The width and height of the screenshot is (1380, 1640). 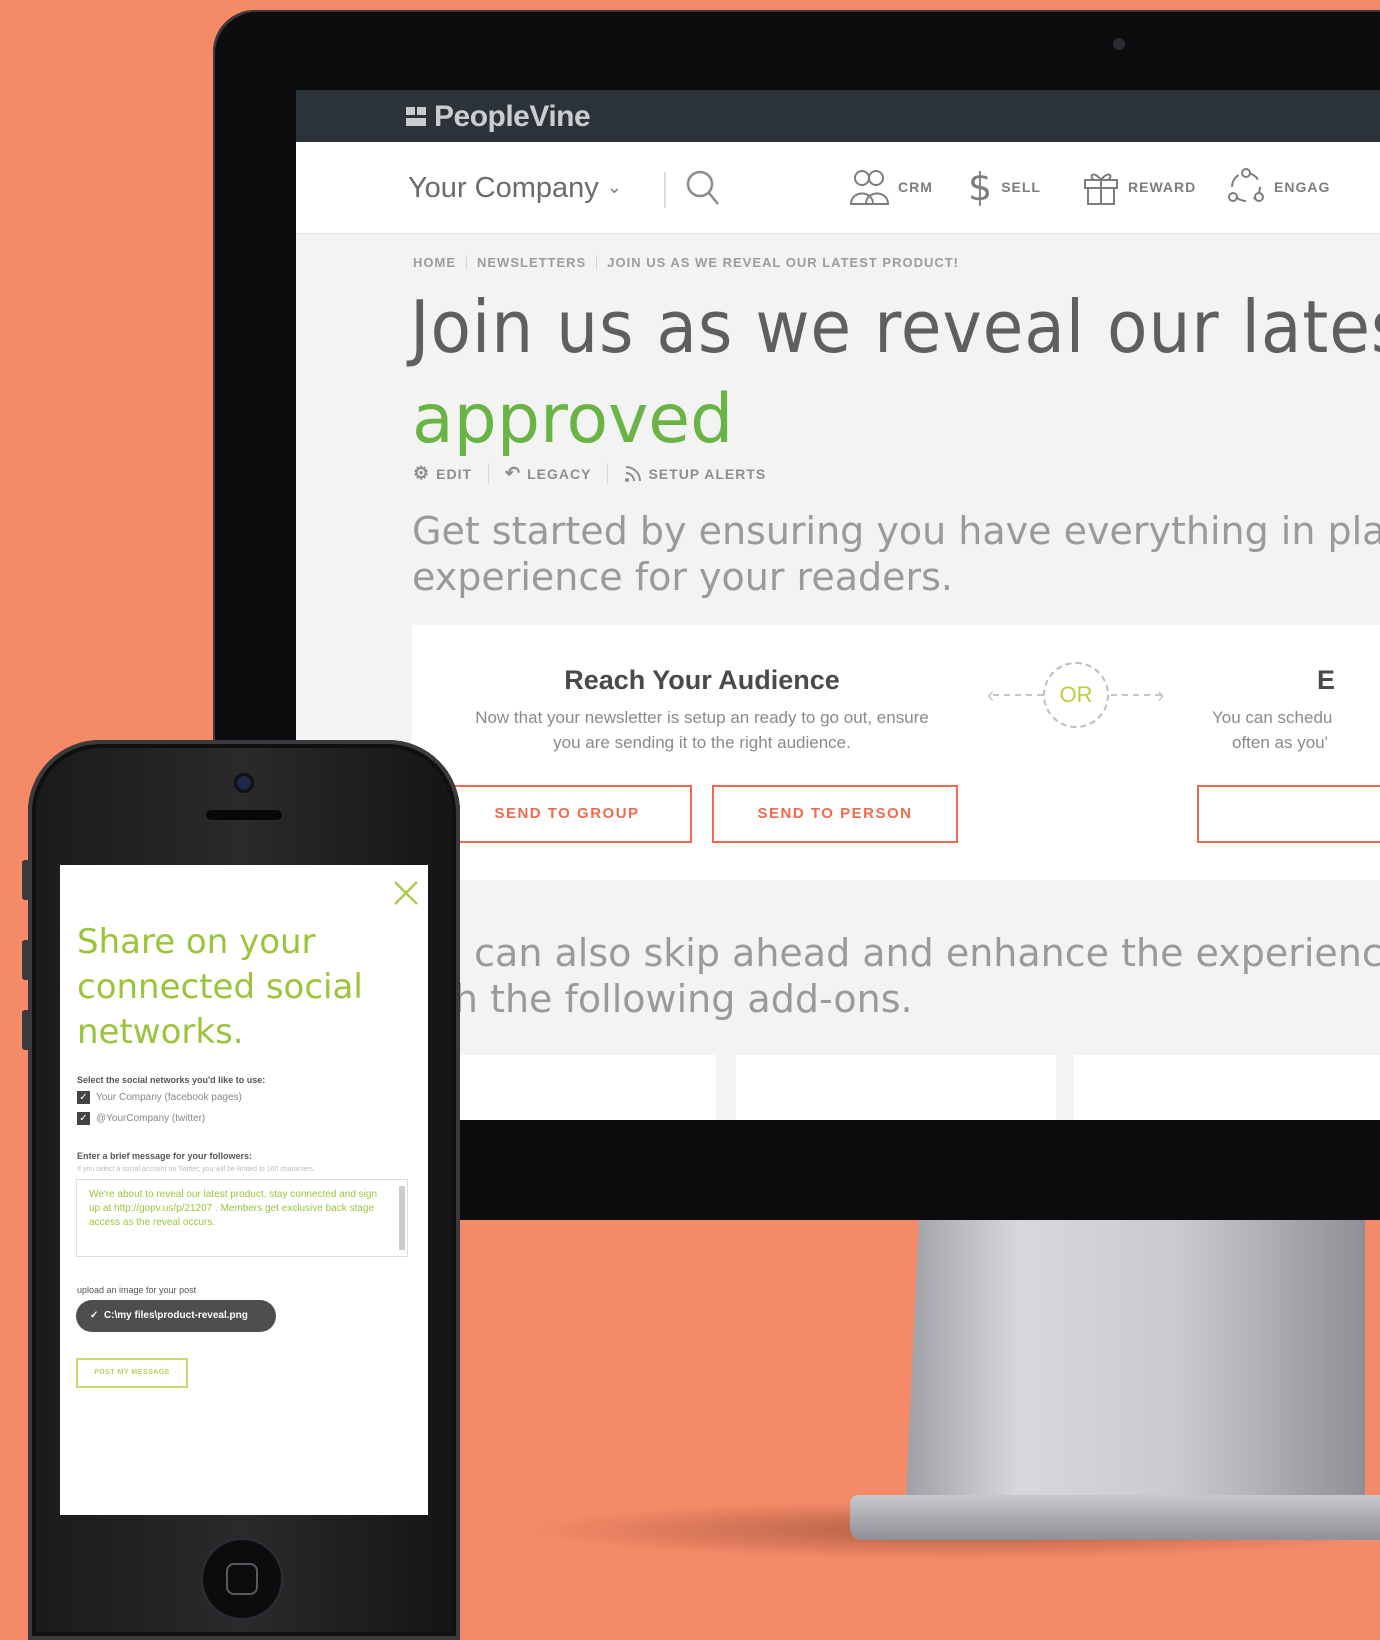 I want to click on home-button, so click(x=242, y=1579).